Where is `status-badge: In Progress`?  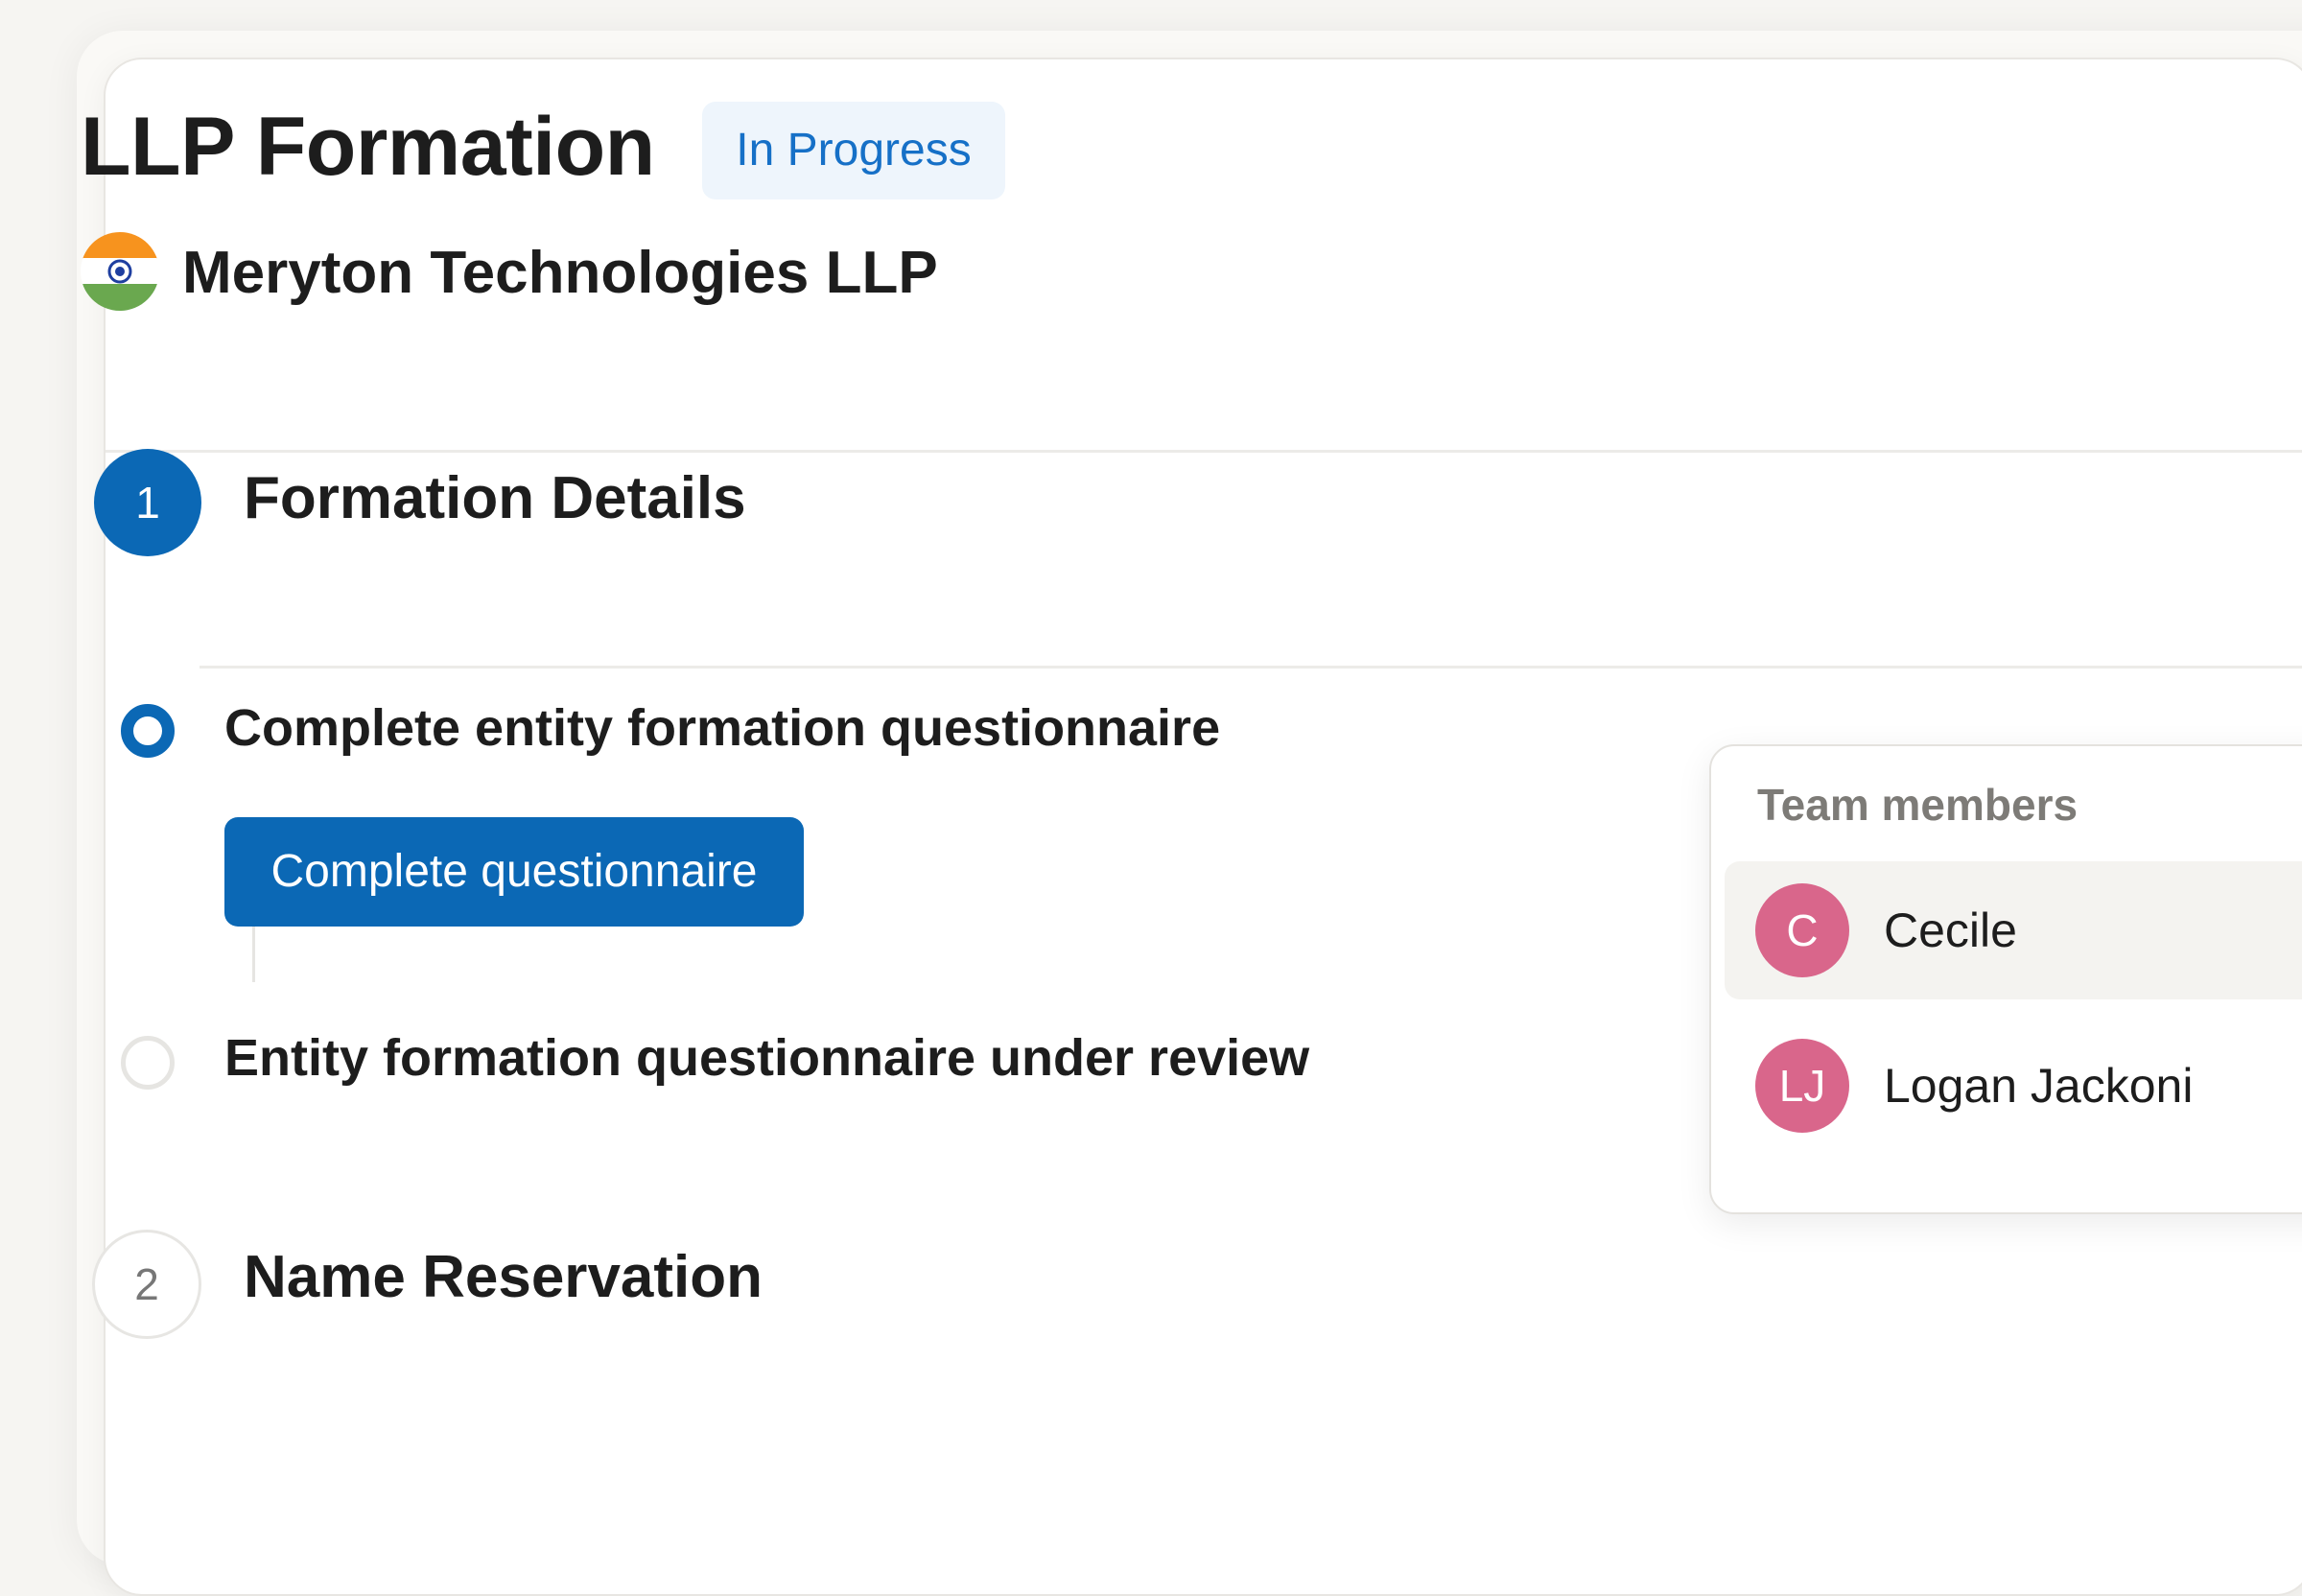 status-badge: In Progress is located at coordinates (853, 151).